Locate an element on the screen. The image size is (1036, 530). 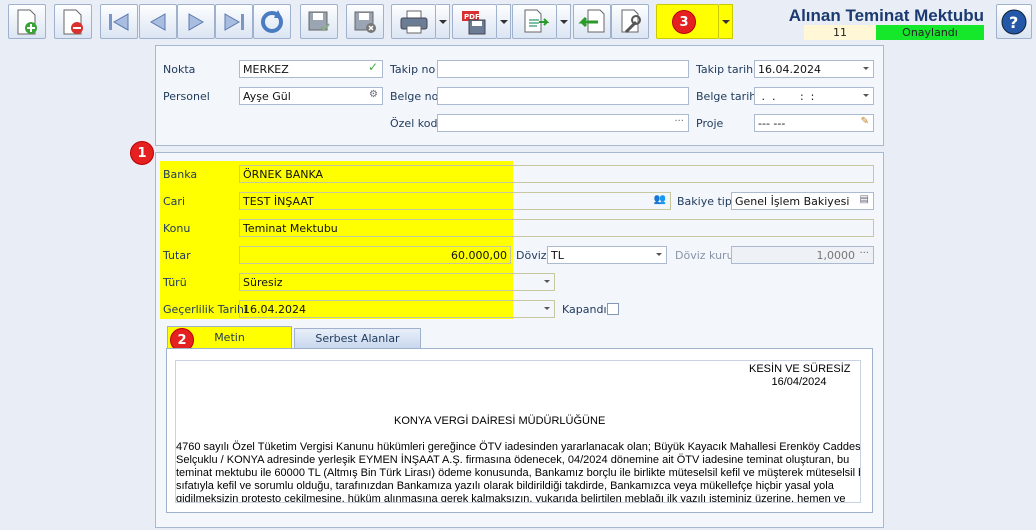
next-record-button is located at coordinates (196, 21).